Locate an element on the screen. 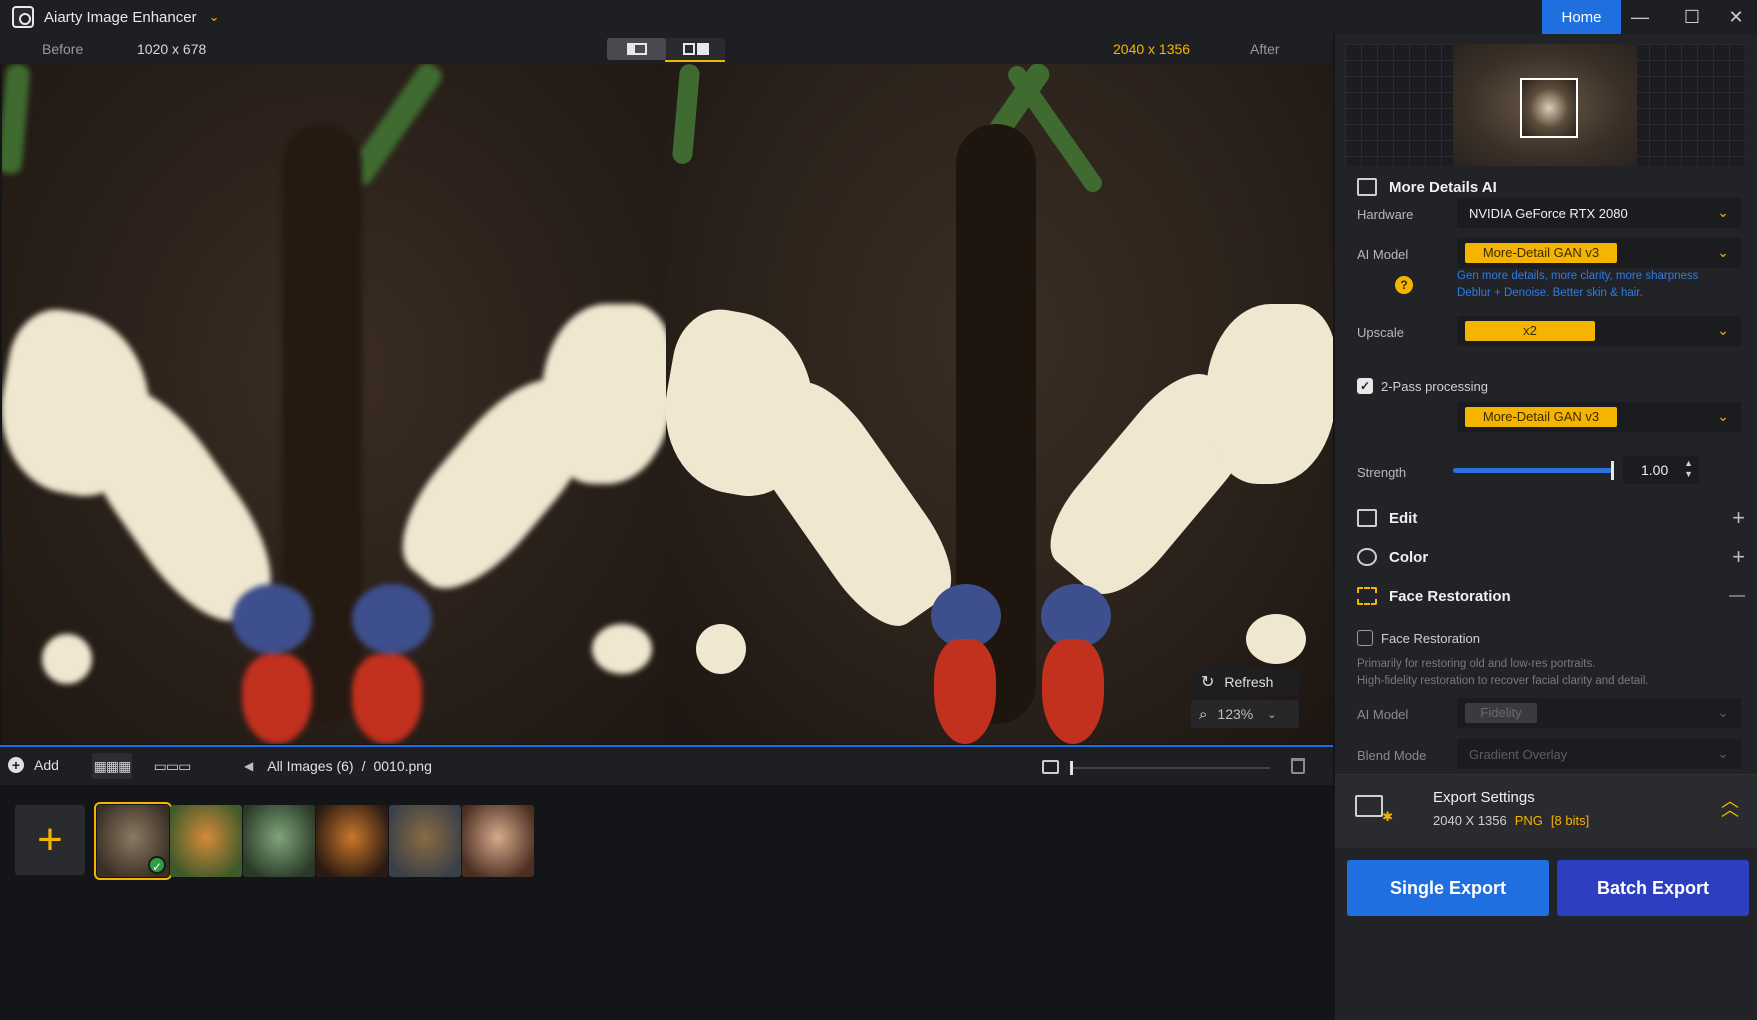 This screenshot has width=1757, height=1020. refresh-button: ↻ Refresh is located at coordinates (1245, 682).